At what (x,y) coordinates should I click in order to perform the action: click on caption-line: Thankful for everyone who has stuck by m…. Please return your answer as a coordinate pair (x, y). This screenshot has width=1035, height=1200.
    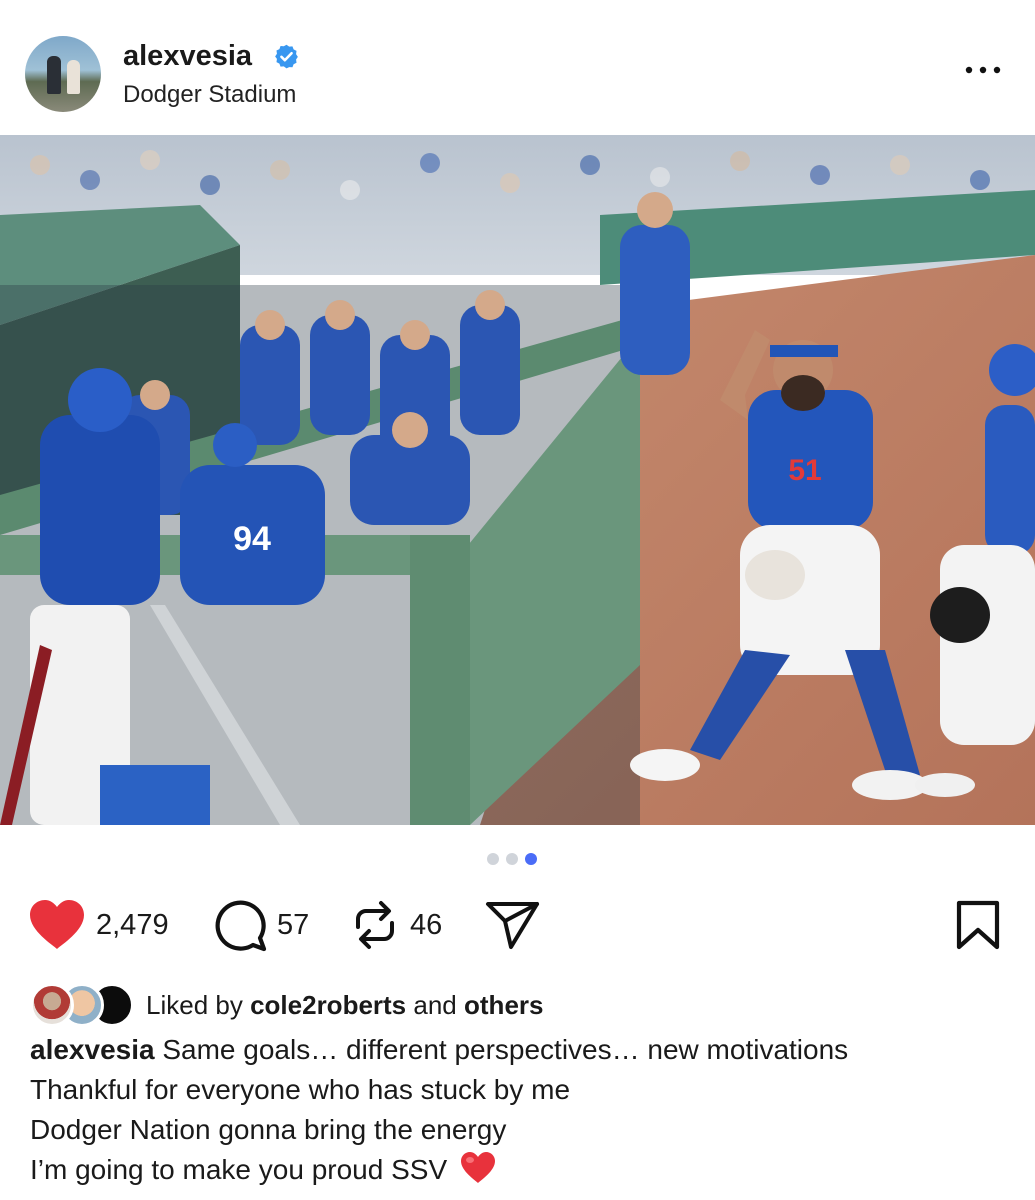
    Looking at the image, I should click on (300, 1089).